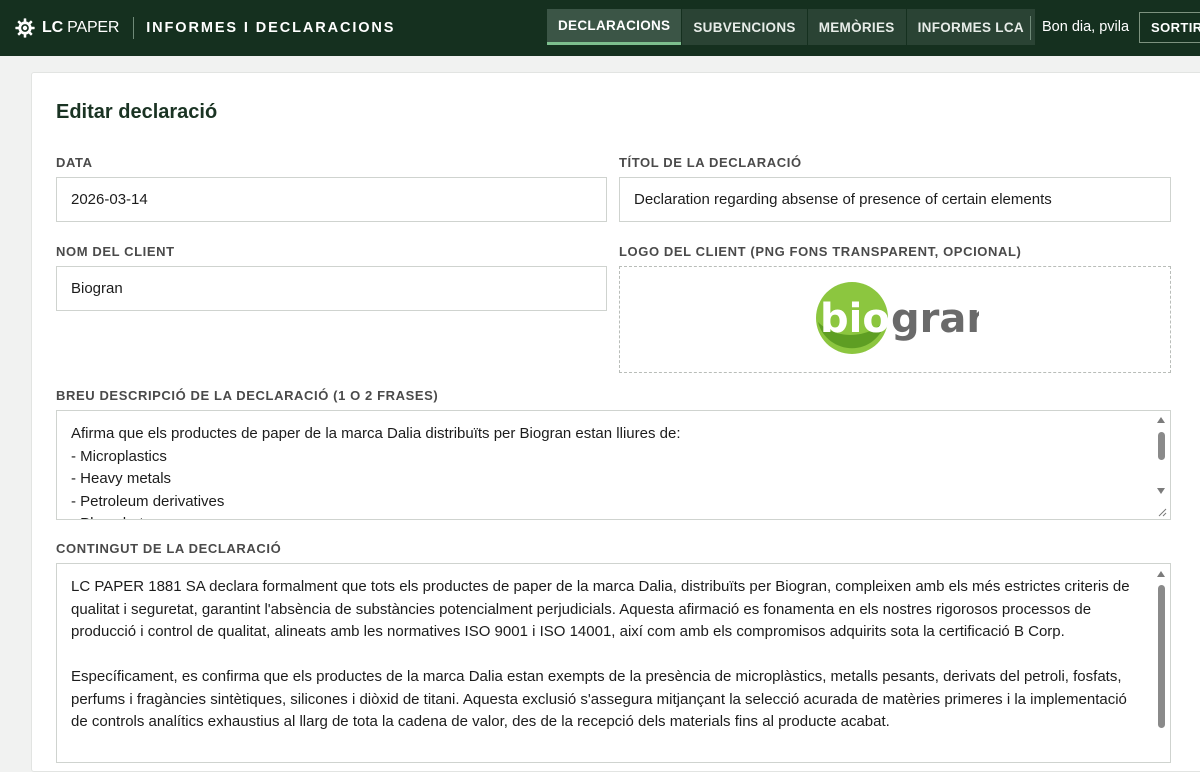 The width and height of the screenshot is (1200, 772). I want to click on nav-tab-informes-lca: INFORMES LCA, so click(970, 27).